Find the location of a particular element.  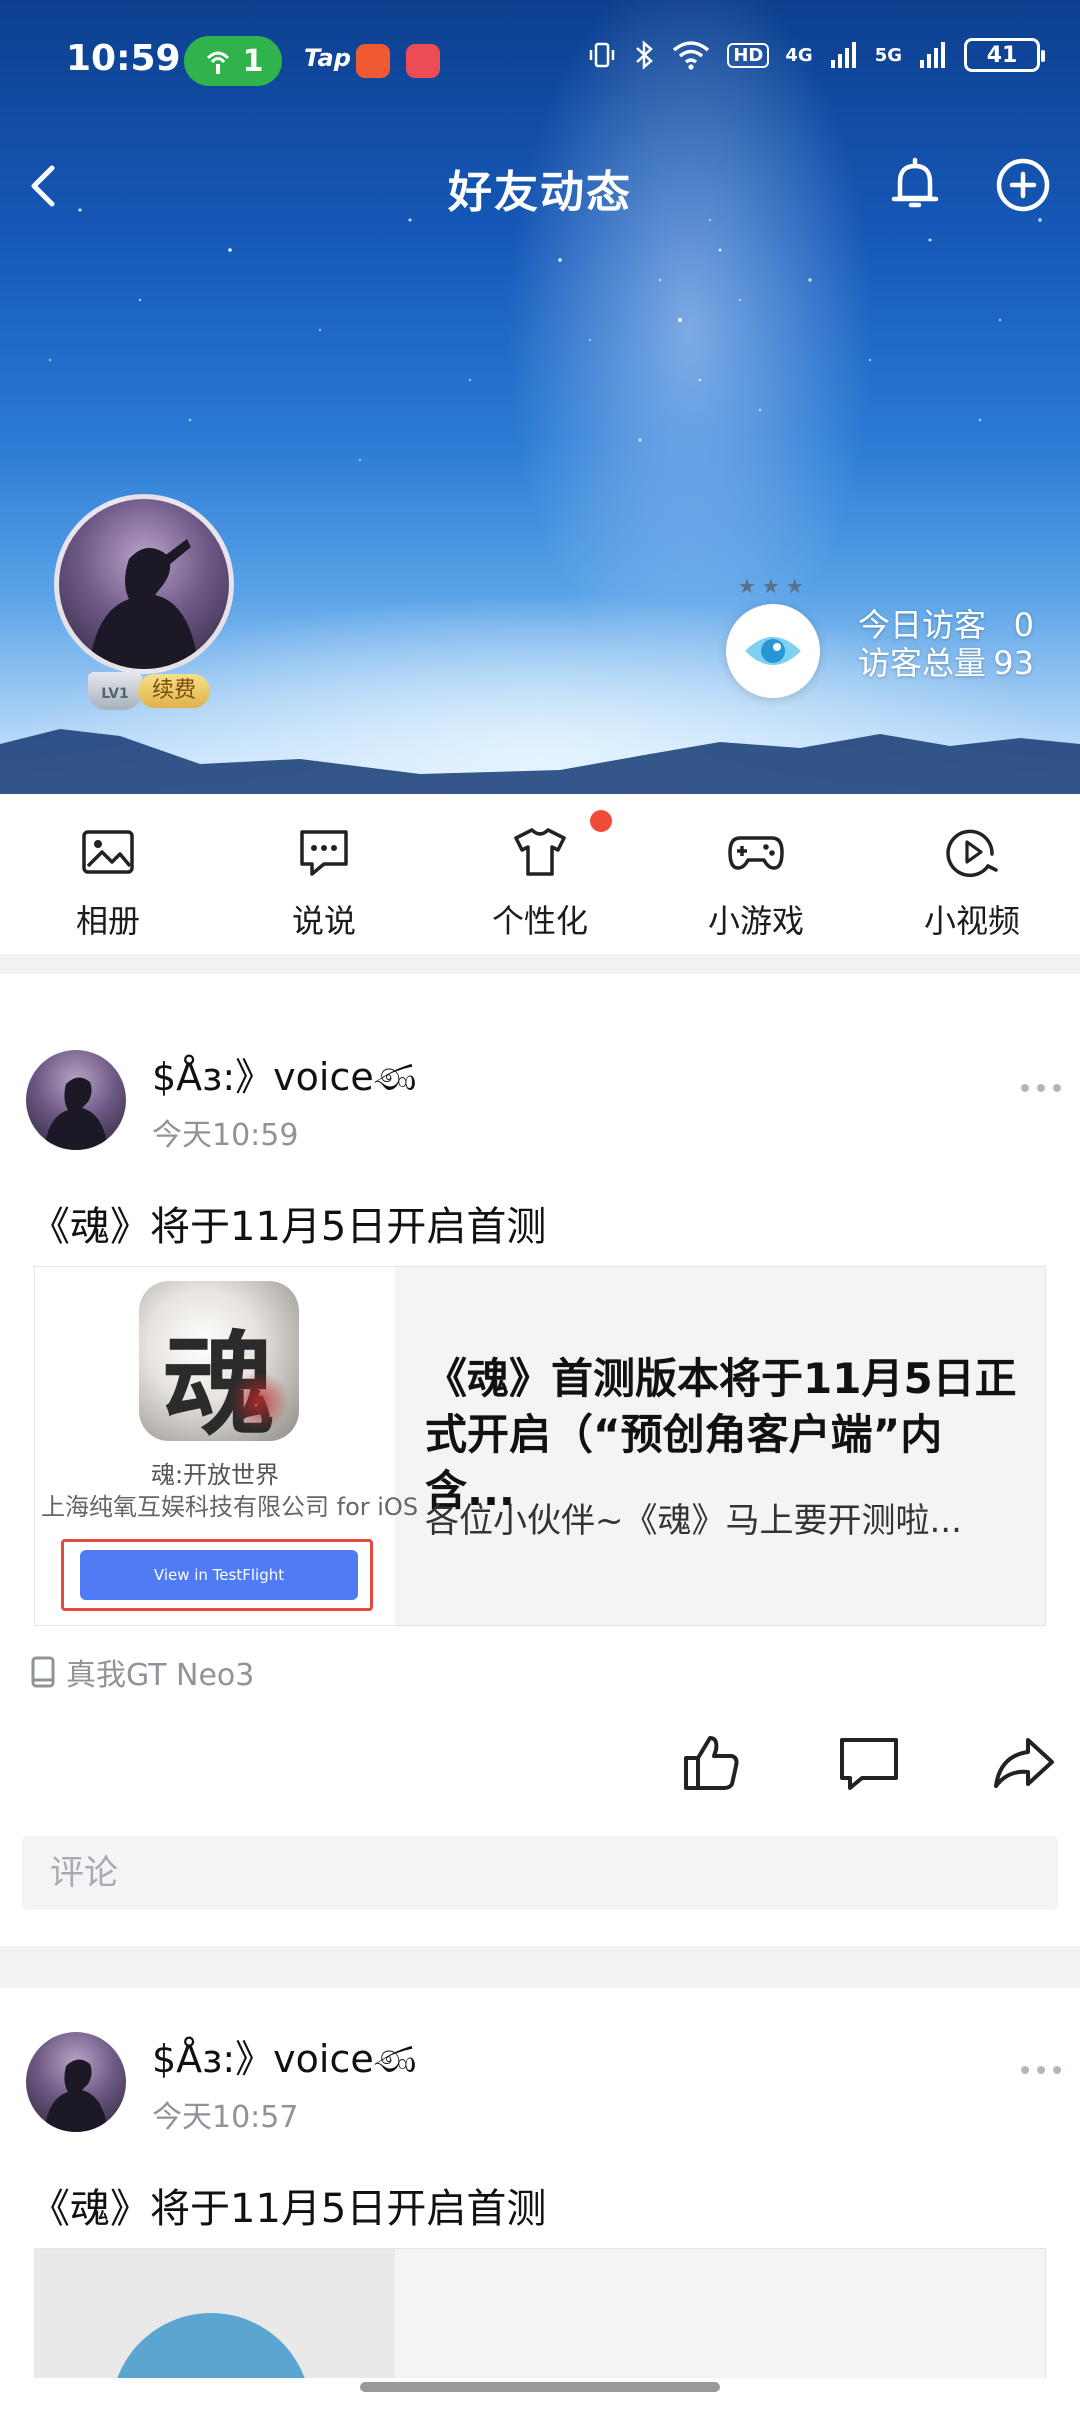

ink-splash is located at coordinates (259, 1401).